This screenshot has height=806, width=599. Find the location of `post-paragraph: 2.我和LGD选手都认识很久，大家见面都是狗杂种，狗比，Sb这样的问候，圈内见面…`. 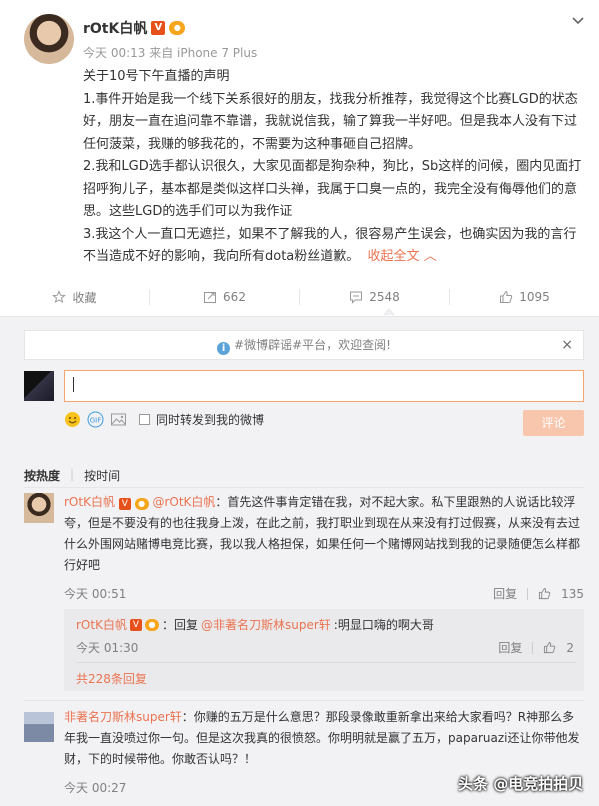

post-paragraph: 2.我和LGD选手都认识很久，大家见面都是狗杂种，狗比，Sb这样的问候，圈内见面… is located at coordinates (332, 189).